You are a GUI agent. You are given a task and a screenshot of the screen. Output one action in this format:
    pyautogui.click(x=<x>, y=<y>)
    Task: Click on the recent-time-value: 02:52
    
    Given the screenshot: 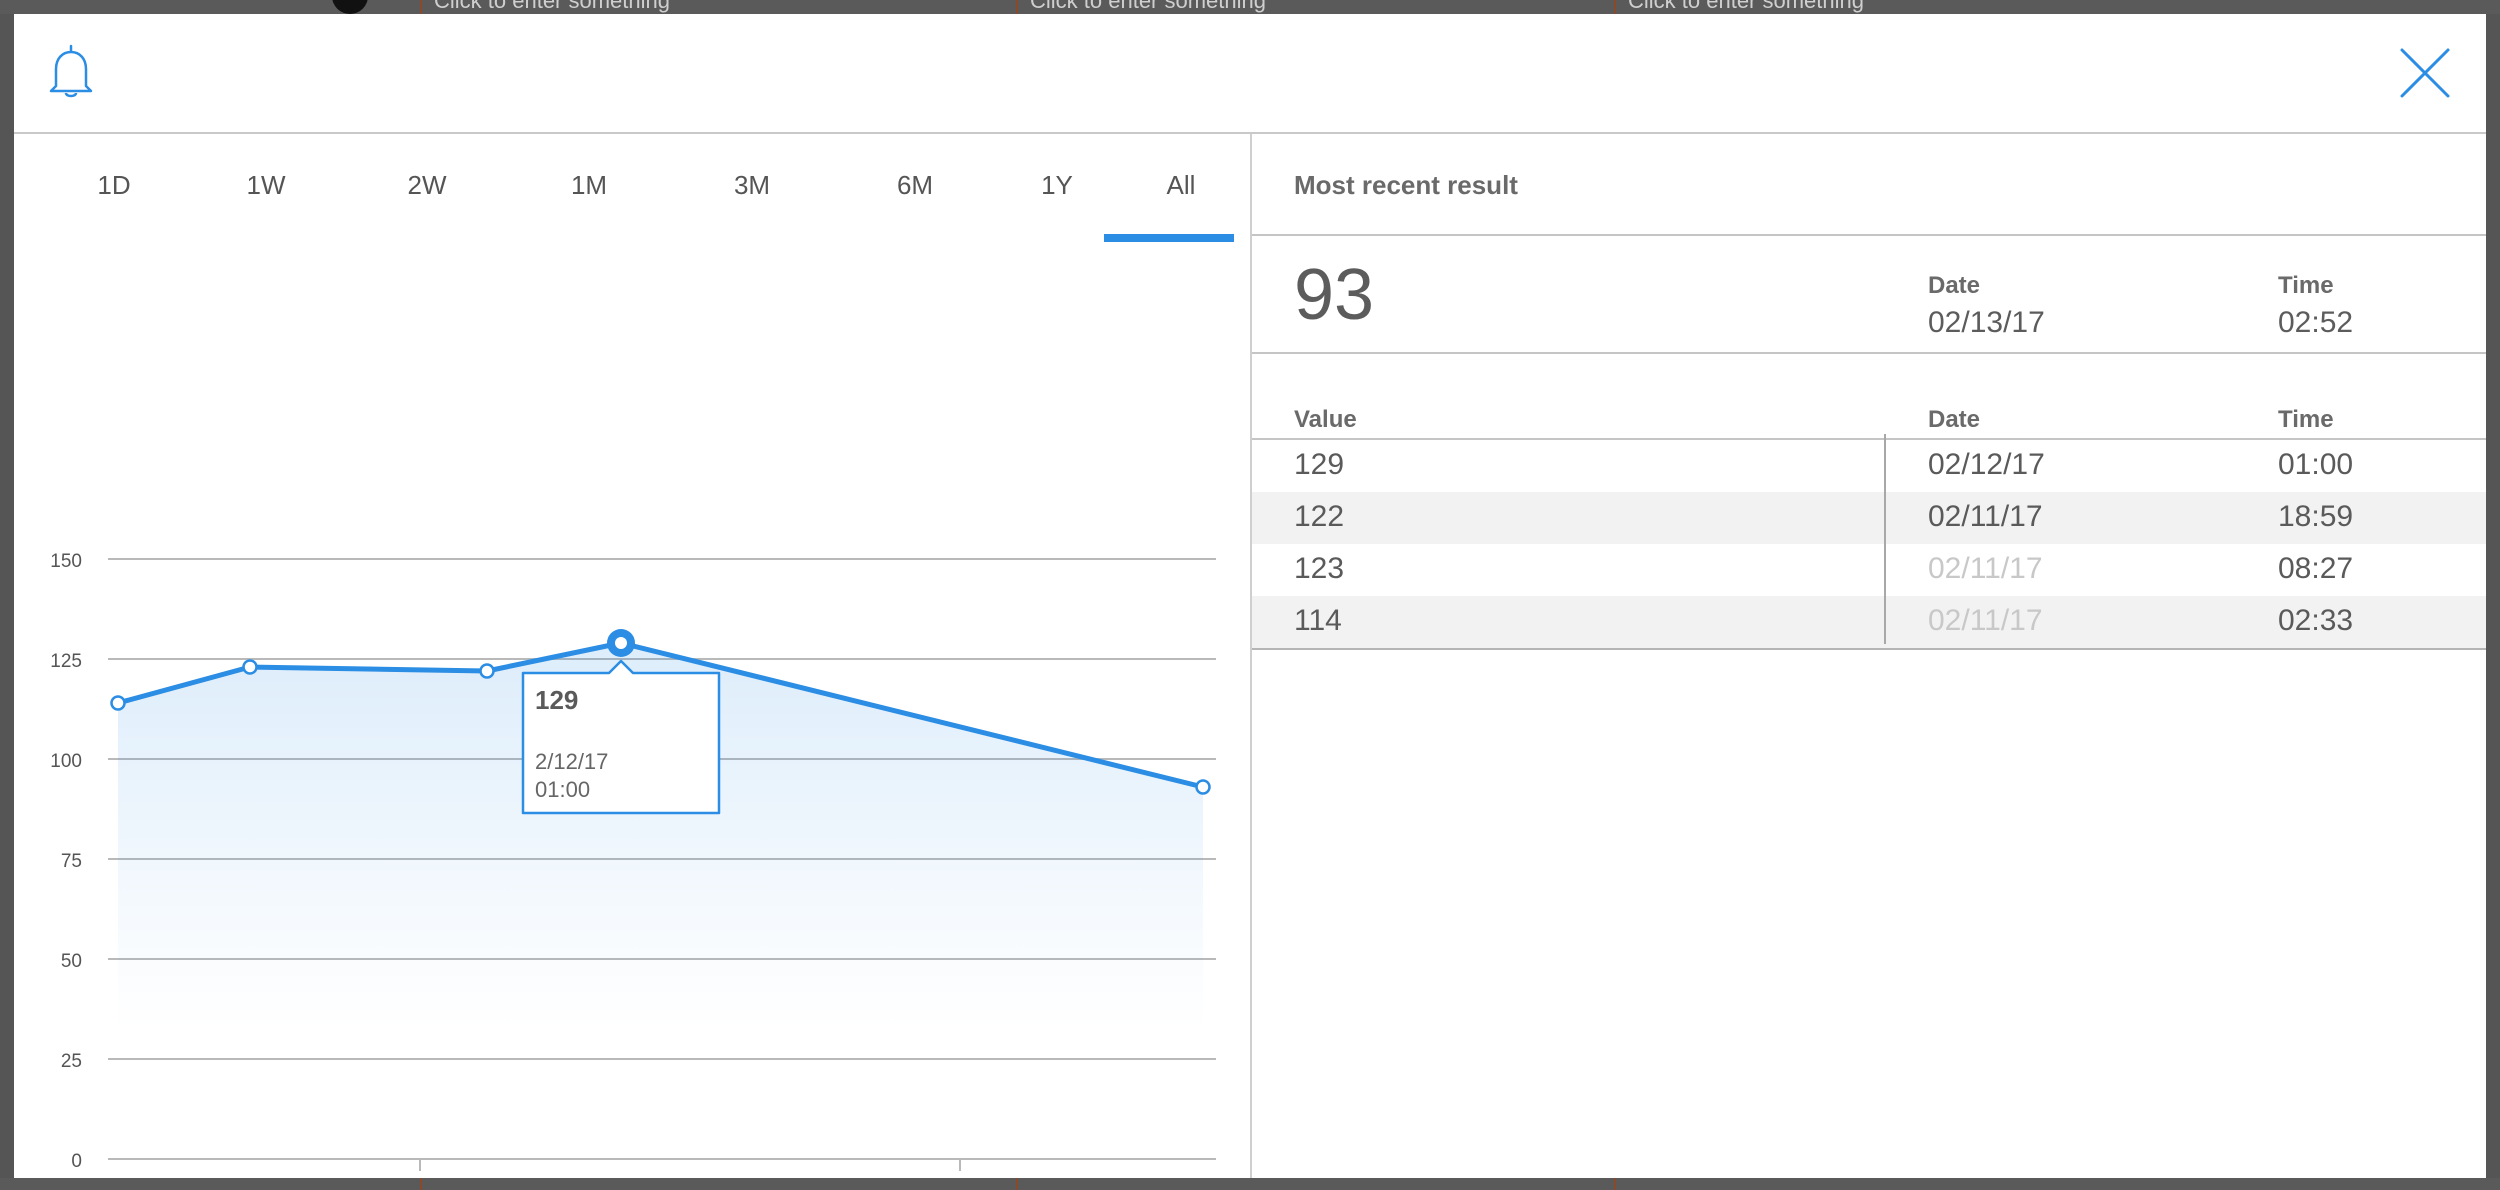 What is the action you would take?
    pyautogui.click(x=2316, y=322)
    